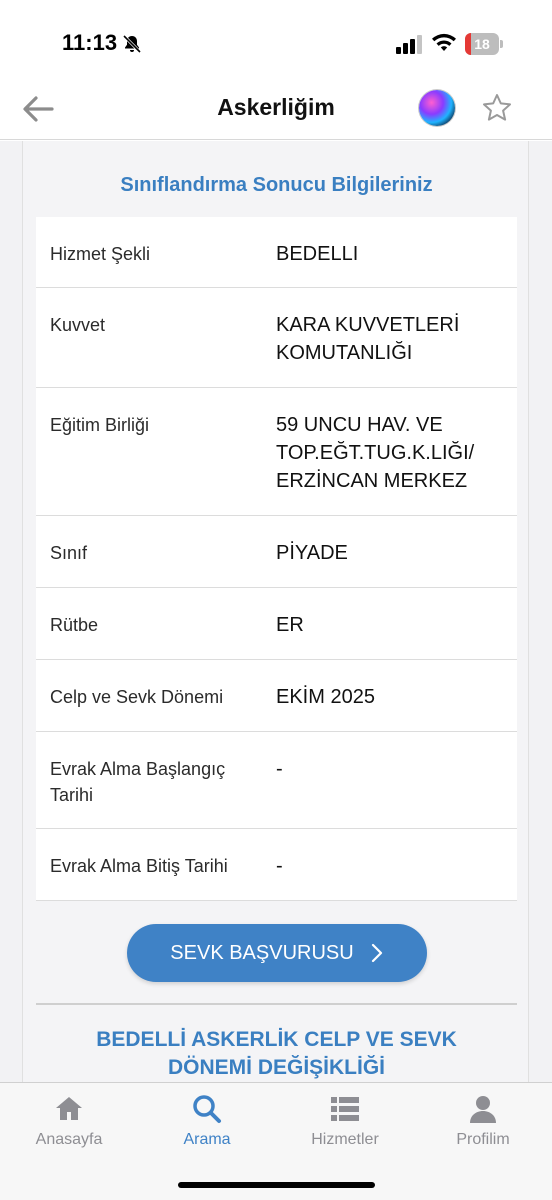  I want to click on home-indicator, so click(276, 1185).